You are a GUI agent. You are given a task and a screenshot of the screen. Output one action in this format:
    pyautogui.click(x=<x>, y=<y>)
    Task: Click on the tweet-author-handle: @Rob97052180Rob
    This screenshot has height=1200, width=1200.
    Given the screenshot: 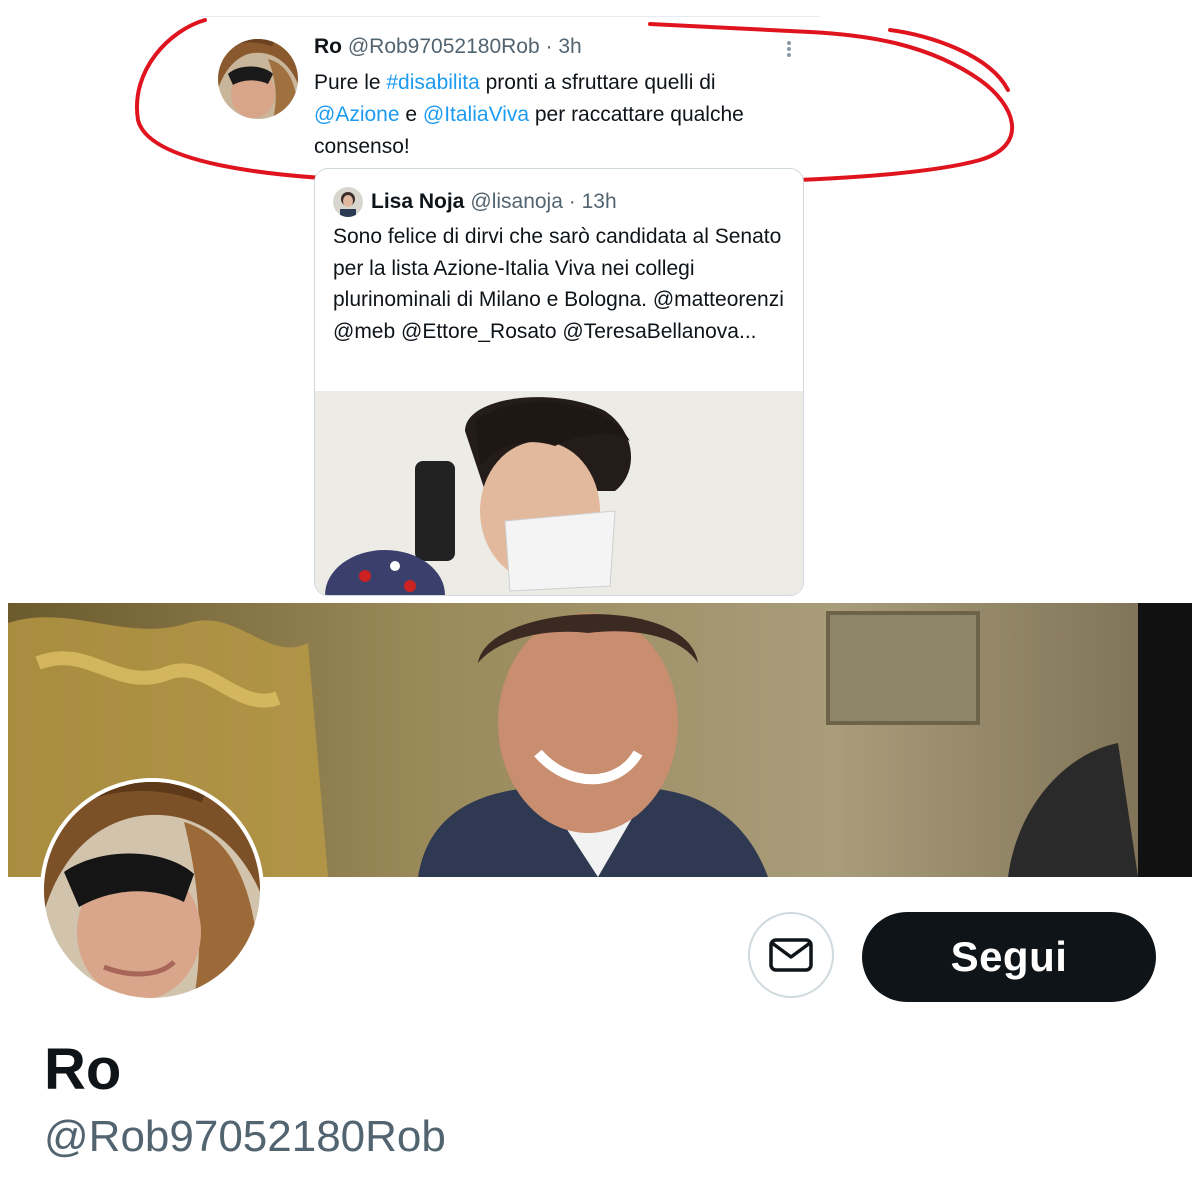 What is the action you would take?
    pyautogui.click(x=444, y=46)
    